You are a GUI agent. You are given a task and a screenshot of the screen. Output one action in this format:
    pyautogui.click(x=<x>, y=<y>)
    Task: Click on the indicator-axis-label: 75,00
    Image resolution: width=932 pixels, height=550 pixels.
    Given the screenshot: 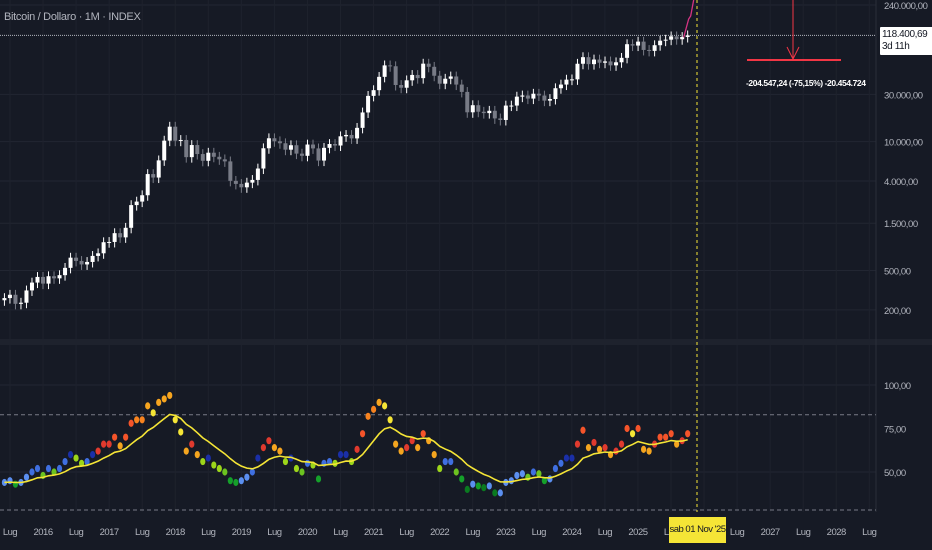 What is the action you would take?
    pyautogui.click(x=895, y=430)
    